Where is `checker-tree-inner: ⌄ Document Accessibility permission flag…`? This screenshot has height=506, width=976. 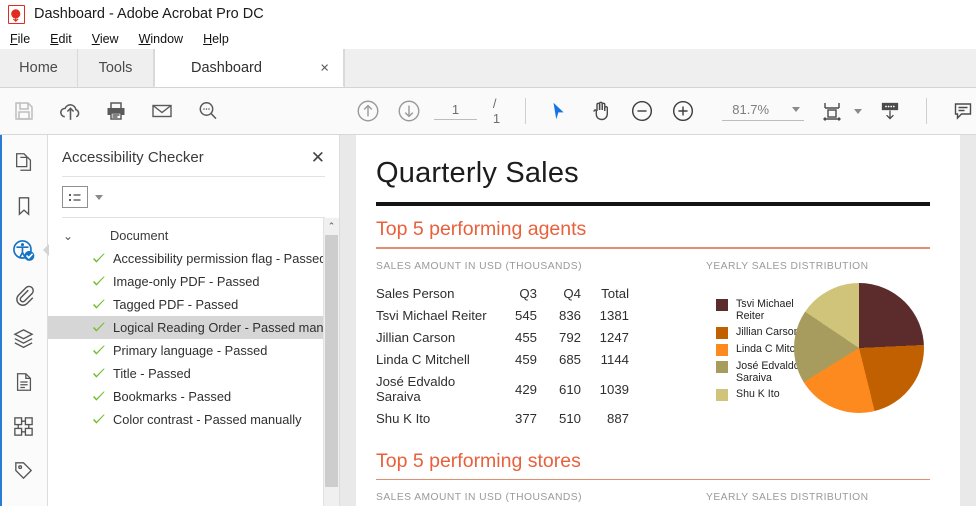
checker-tree-inner: ⌄ Document Accessibility permission flag… is located at coordinates (193, 324).